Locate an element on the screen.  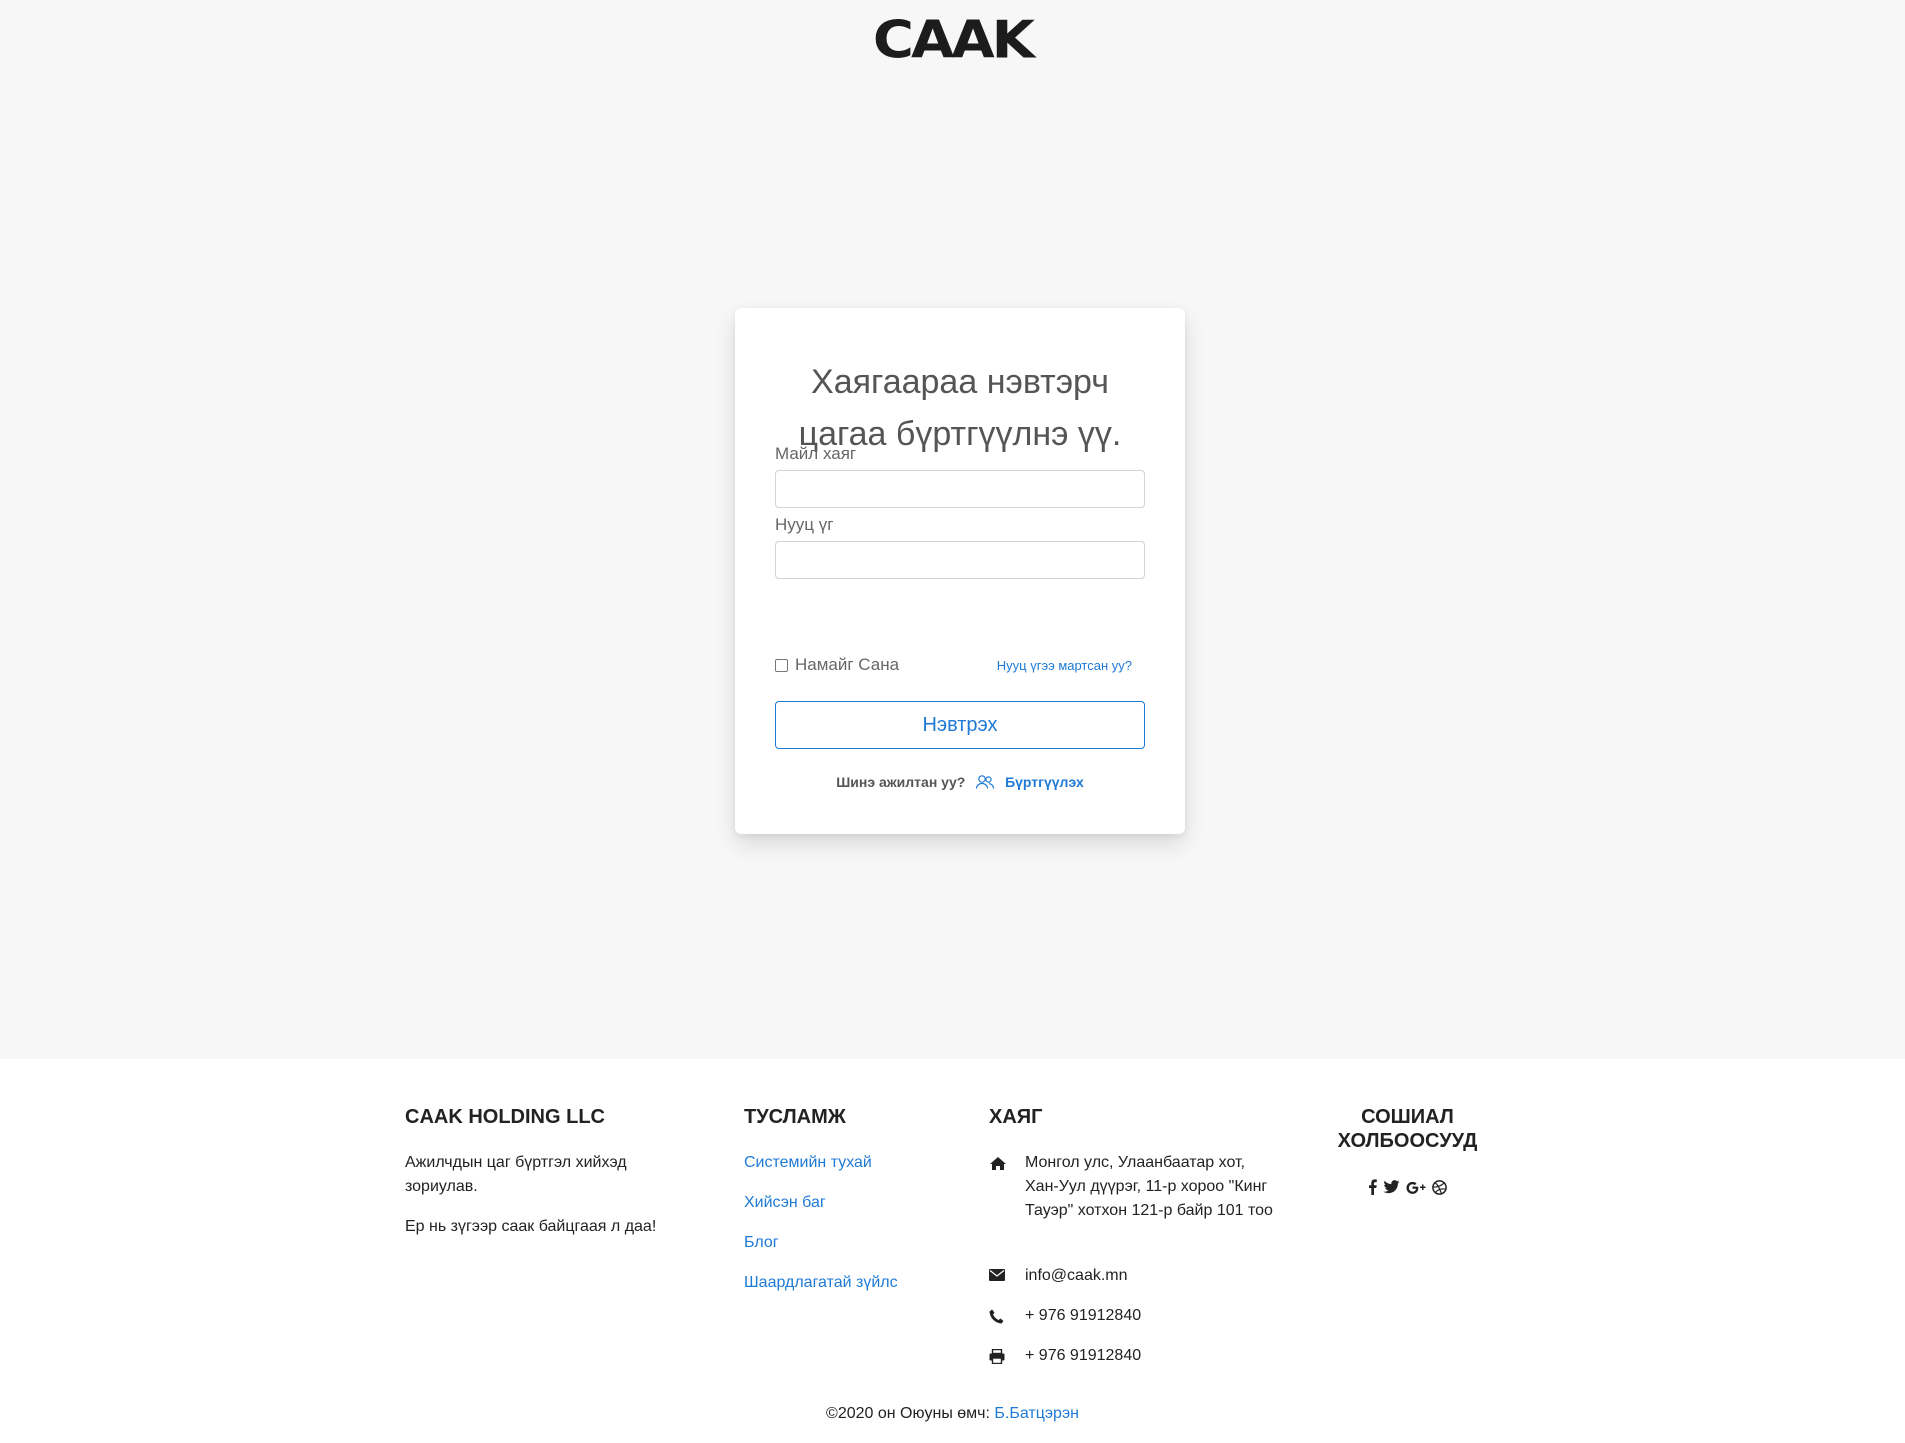
company-tagline: Ер нь зүгээр саак байцгаая л даа! is located at coordinates (531, 1226).